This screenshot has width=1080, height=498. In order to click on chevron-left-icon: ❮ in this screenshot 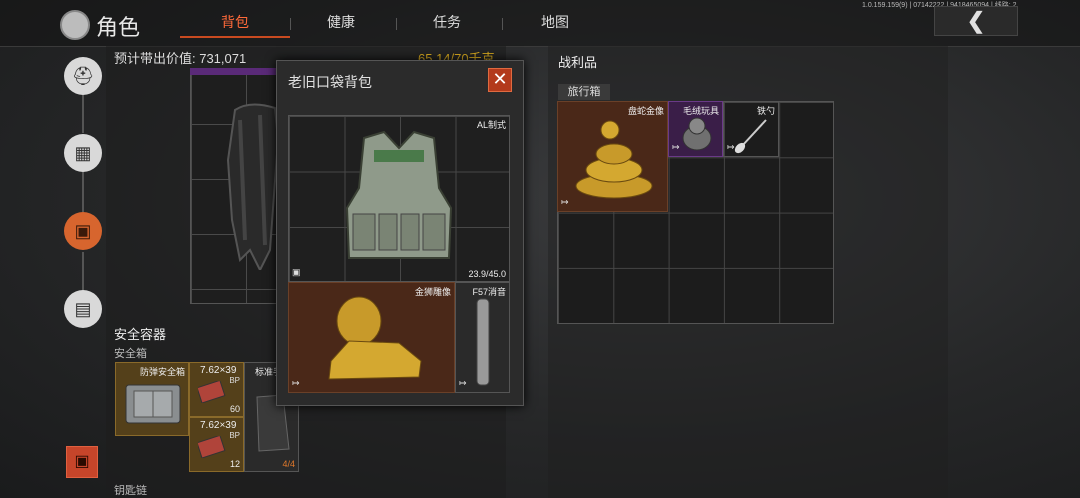, I will do `click(976, 20)`.